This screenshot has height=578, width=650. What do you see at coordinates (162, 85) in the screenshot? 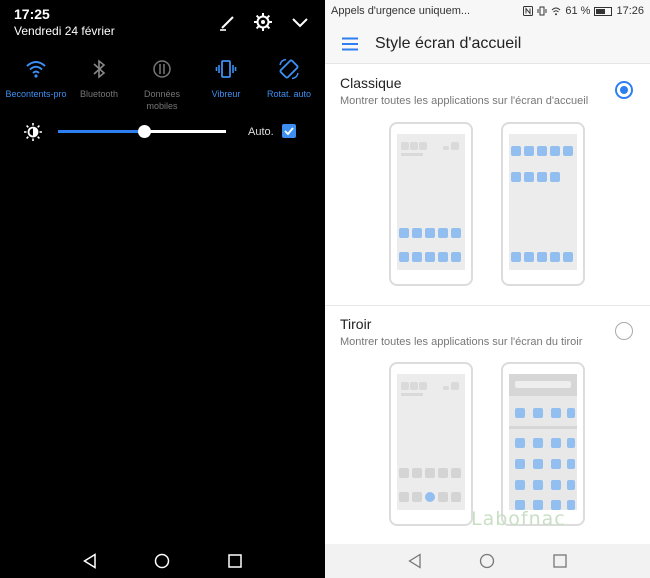
I see `toggle-mobile-data: Données mobiles` at bounding box center [162, 85].